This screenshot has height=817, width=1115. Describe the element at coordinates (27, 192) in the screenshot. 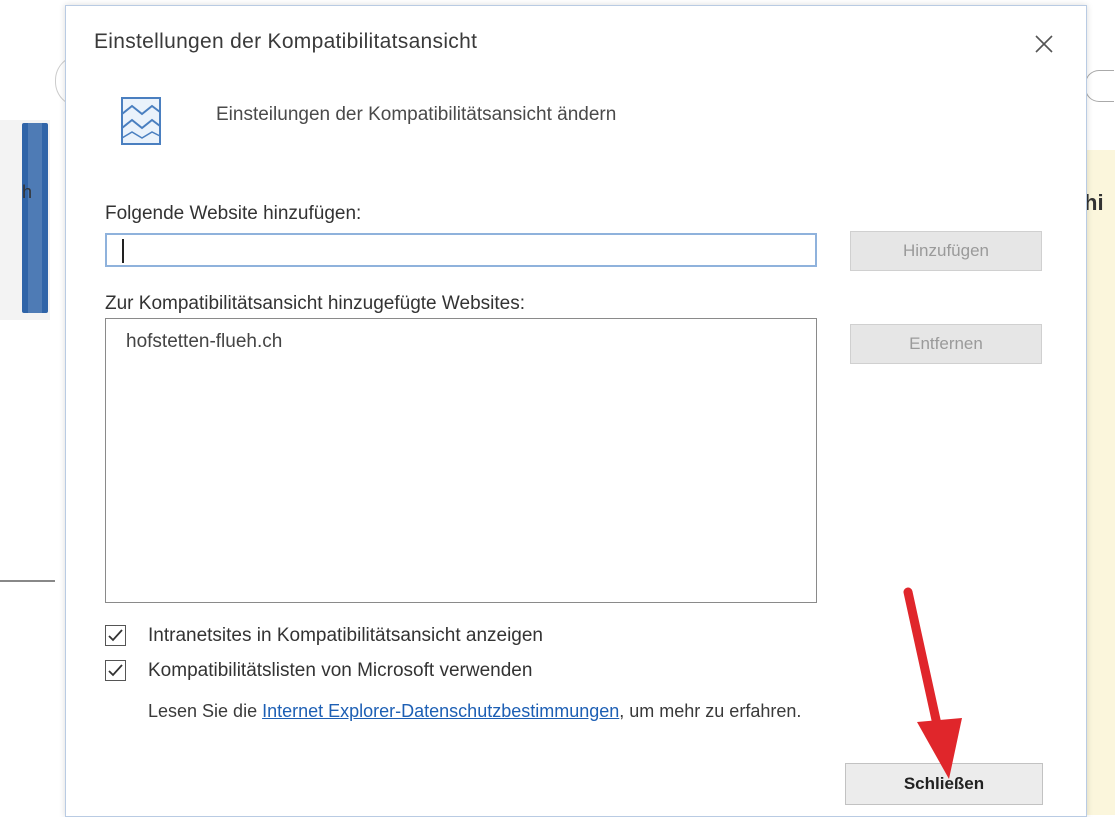

I see `background-left-text: h` at that location.